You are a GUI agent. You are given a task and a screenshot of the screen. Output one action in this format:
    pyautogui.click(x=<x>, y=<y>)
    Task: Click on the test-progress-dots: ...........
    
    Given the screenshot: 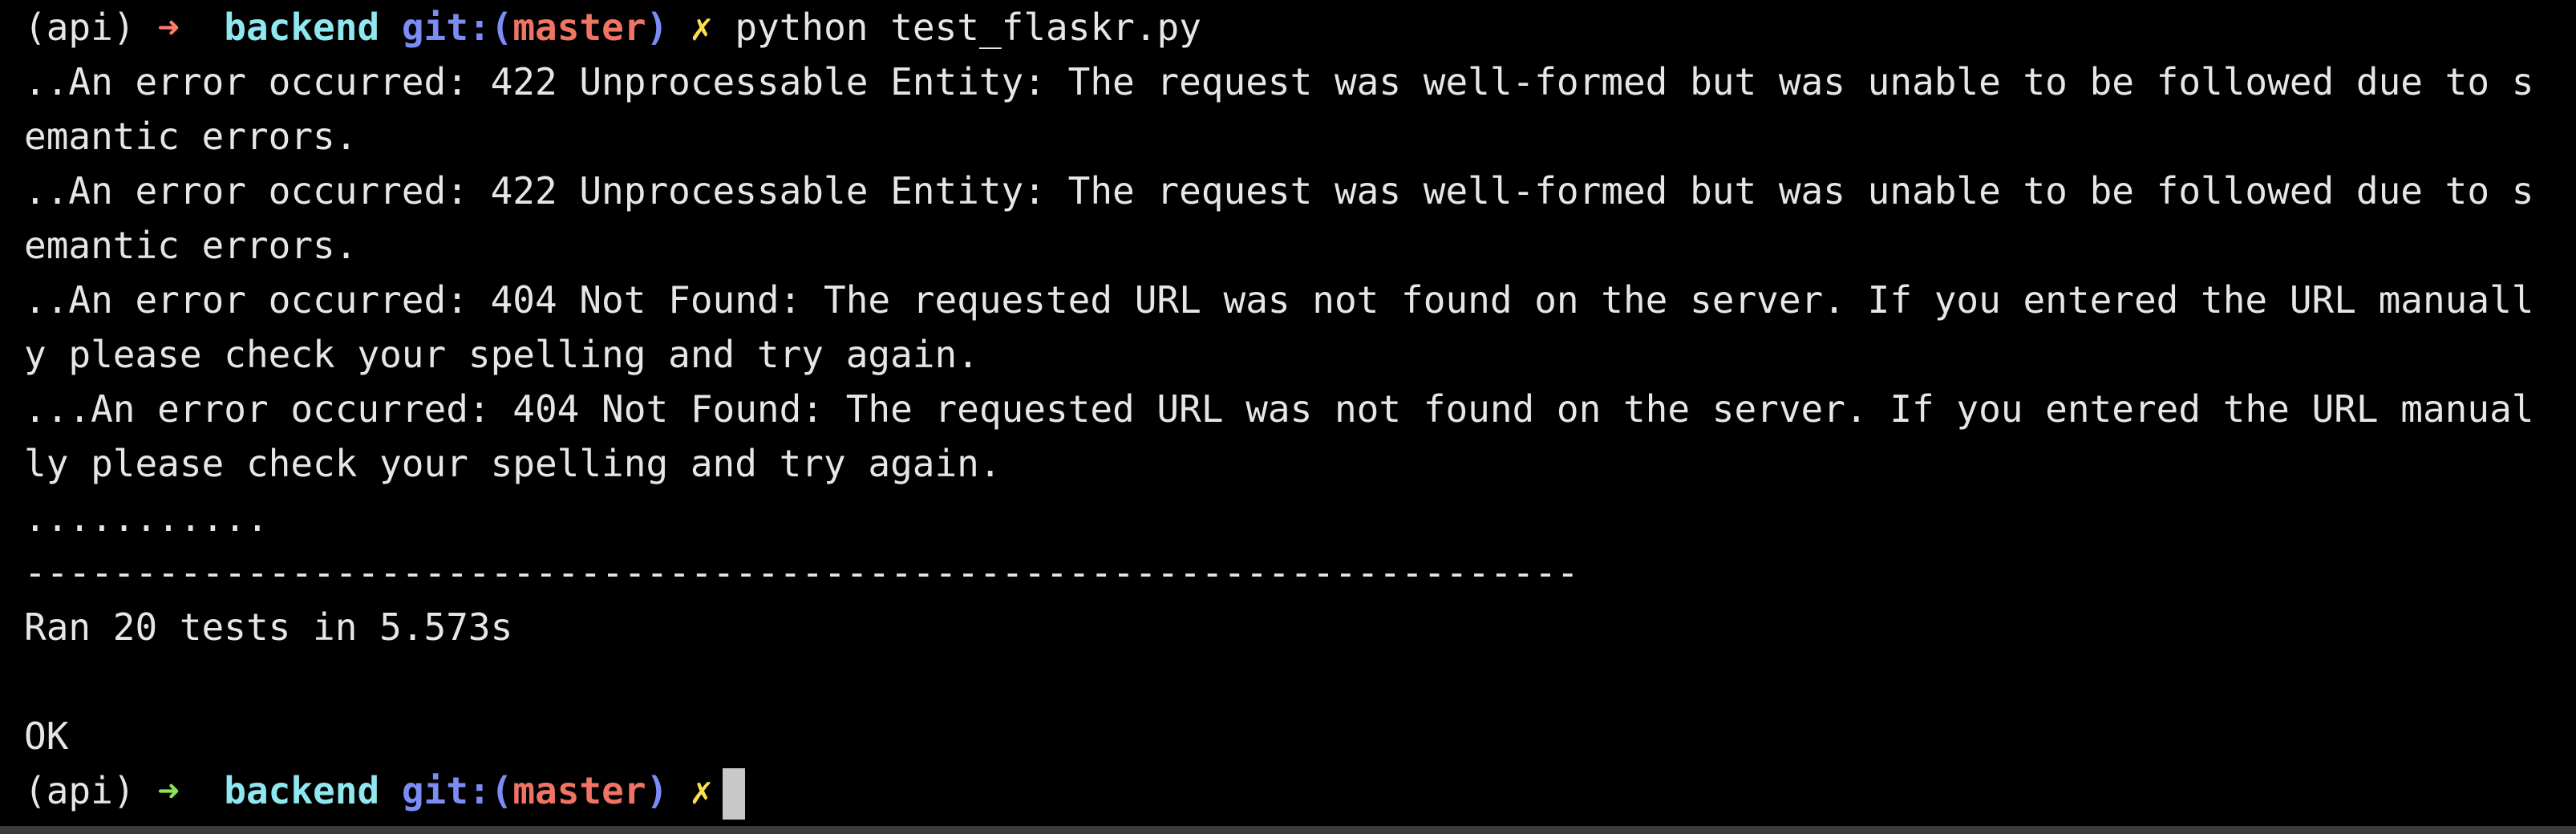 What is the action you would take?
    pyautogui.click(x=146, y=518)
    